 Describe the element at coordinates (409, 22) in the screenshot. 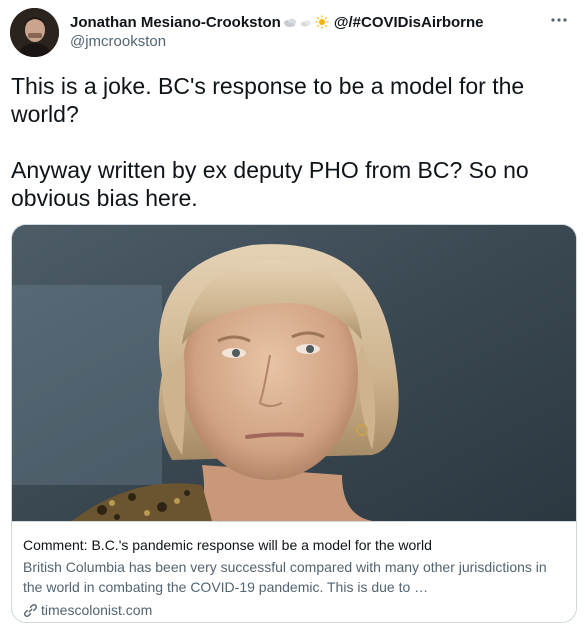

I see `display-name-suffix: @/#COVIDisAirborne` at that location.